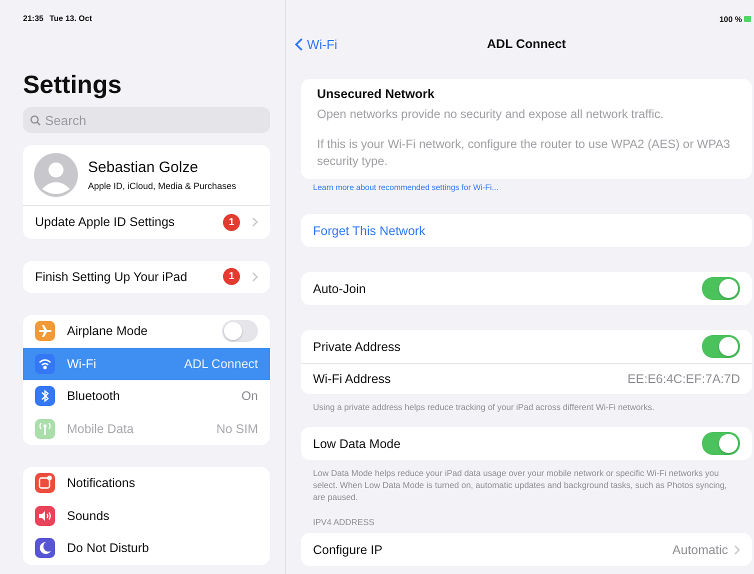  What do you see at coordinates (146, 331) in the screenshot?
I see `settings-row: Airplane Mode` at bounding box center [146, 331].